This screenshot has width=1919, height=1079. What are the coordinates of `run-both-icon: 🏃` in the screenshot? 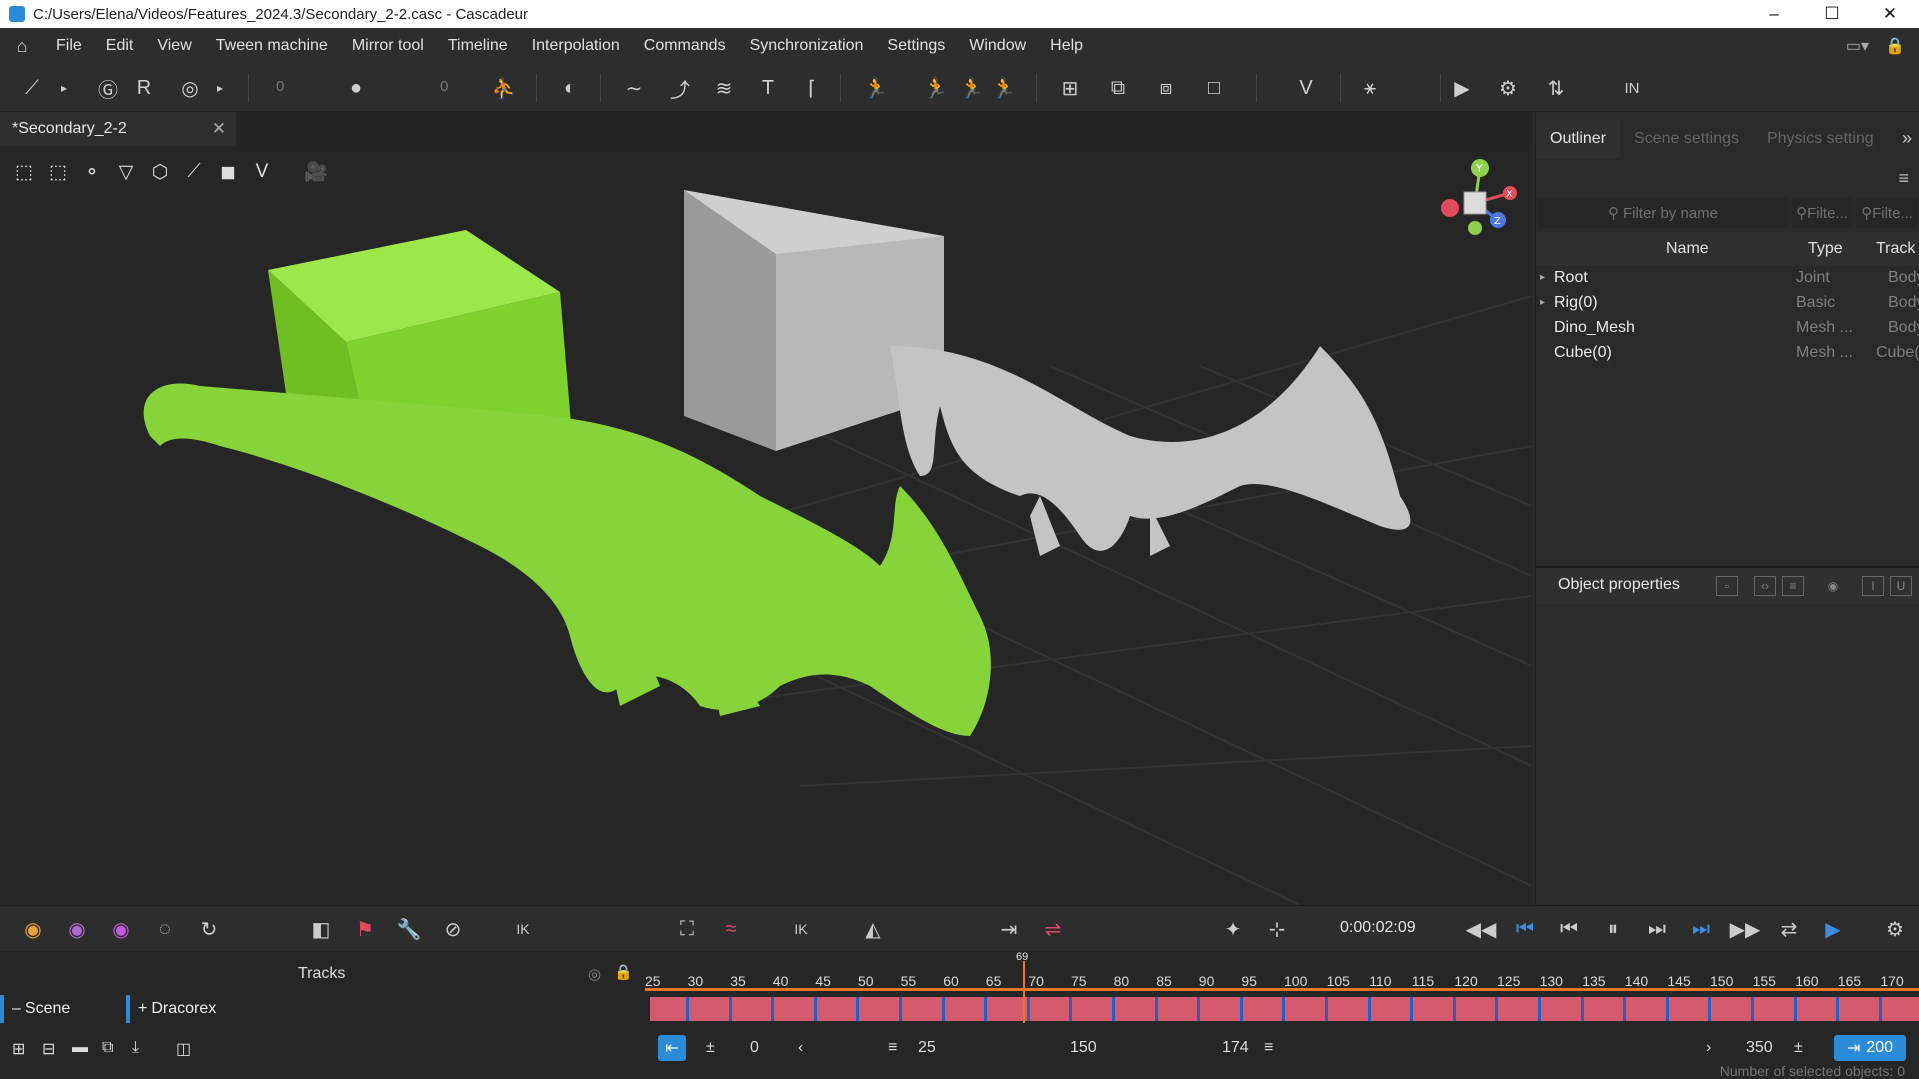 It's located at (1004, 88).